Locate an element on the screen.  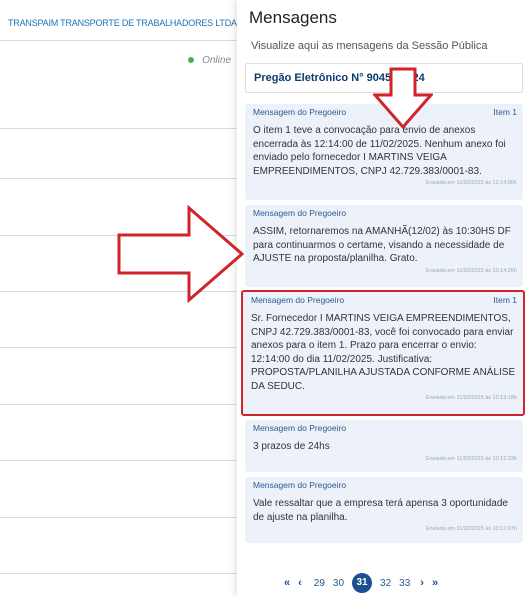
panel-title: Mensagens is located at coordinates (293, 17).